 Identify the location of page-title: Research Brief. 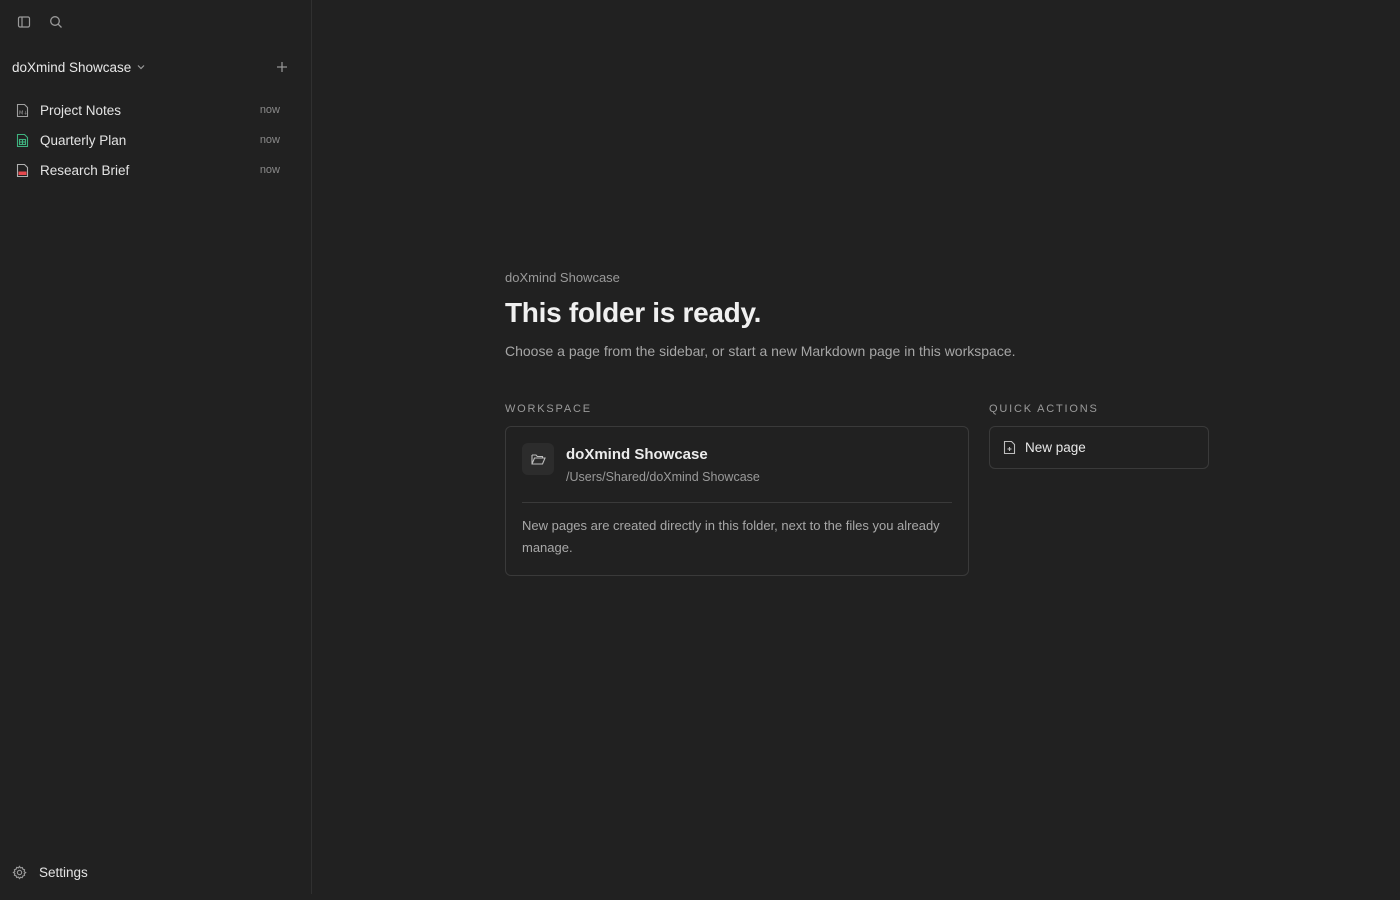
(85, 170).